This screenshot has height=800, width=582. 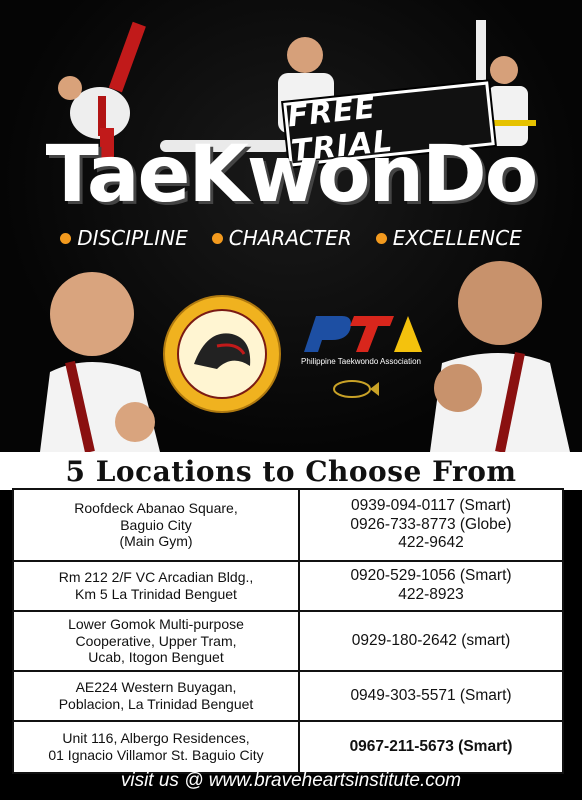 What do you see at coordinates (292, 175) in the screenshot?
I see `page-title: TaeKwonDo` at bounding box center [292, 175].